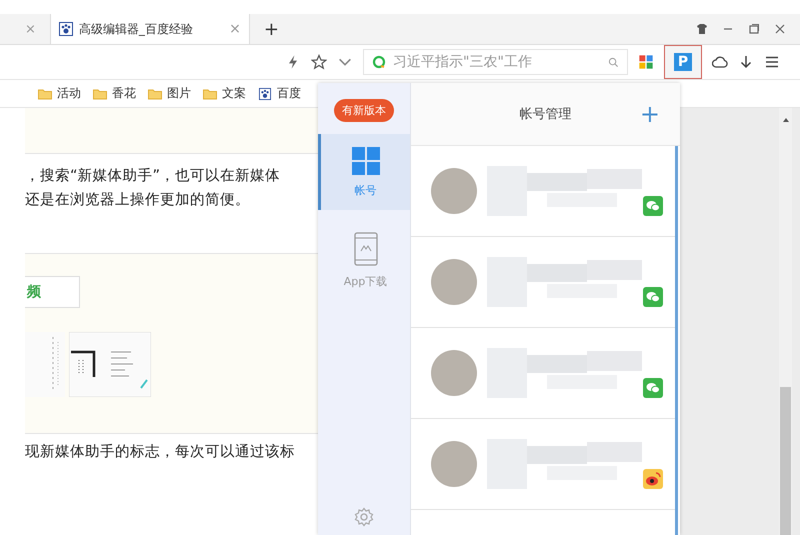 This screenshot has width=800, height=535. Describe the element at coordinates (366, 249) in the screenshot. I see `phone-icon` at that location.